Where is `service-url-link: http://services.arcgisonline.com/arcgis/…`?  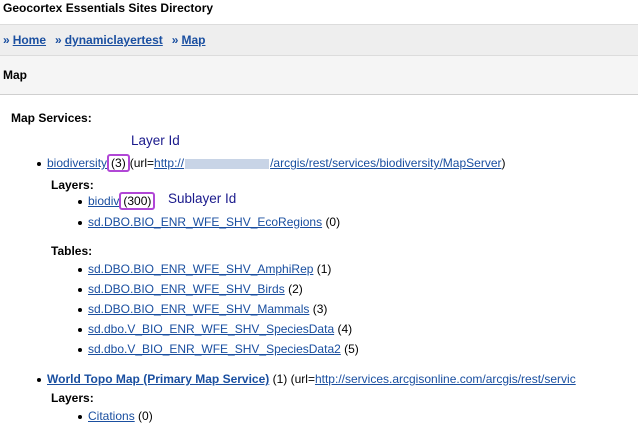
service-url-link: http://services.arcgisonline.com/arcgis/… is located at coordinates (445, 379).